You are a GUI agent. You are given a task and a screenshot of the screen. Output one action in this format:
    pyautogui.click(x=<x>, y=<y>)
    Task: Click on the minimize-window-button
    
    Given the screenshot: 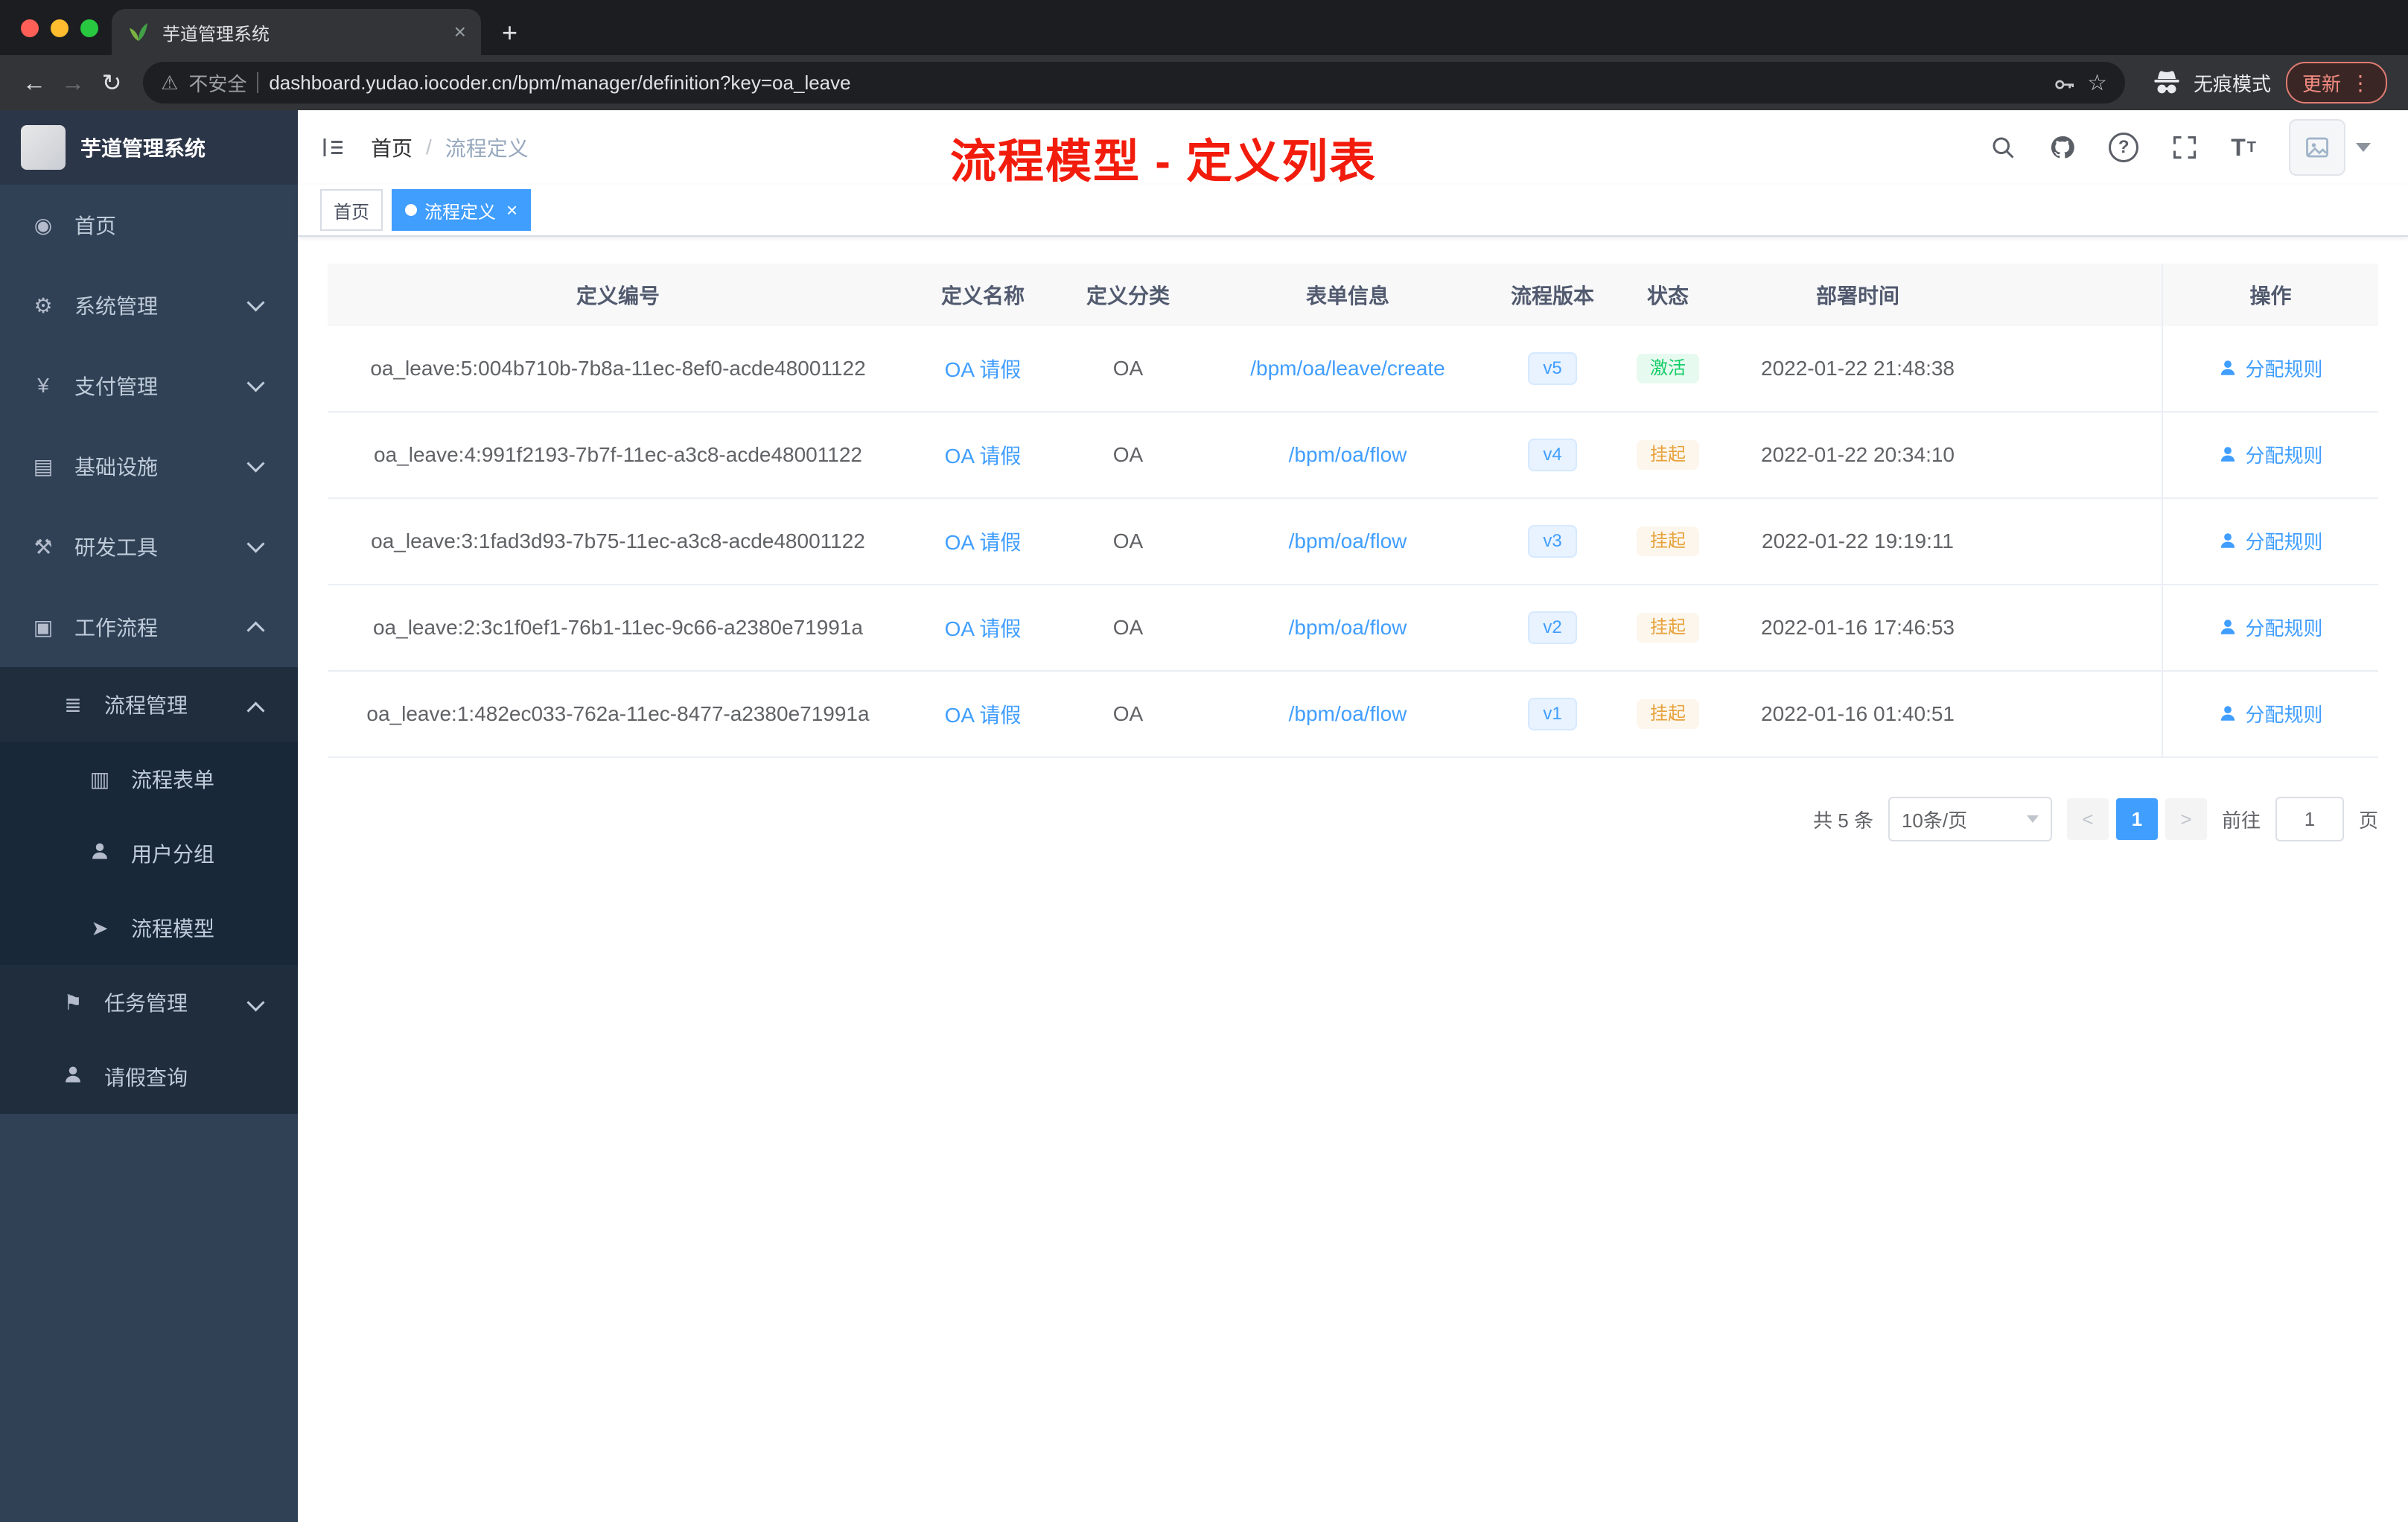 What is the action you would take?
    pyautogui.click(x=60, y=28)
    